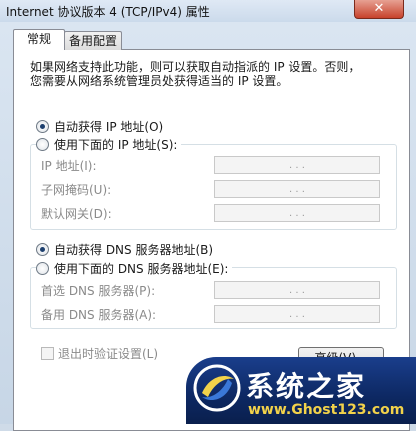 The image size is (416, 431). I want to click on dns-manual-radio: 使用下面的 DNS 服务器地址(E):, so click(134, 269).